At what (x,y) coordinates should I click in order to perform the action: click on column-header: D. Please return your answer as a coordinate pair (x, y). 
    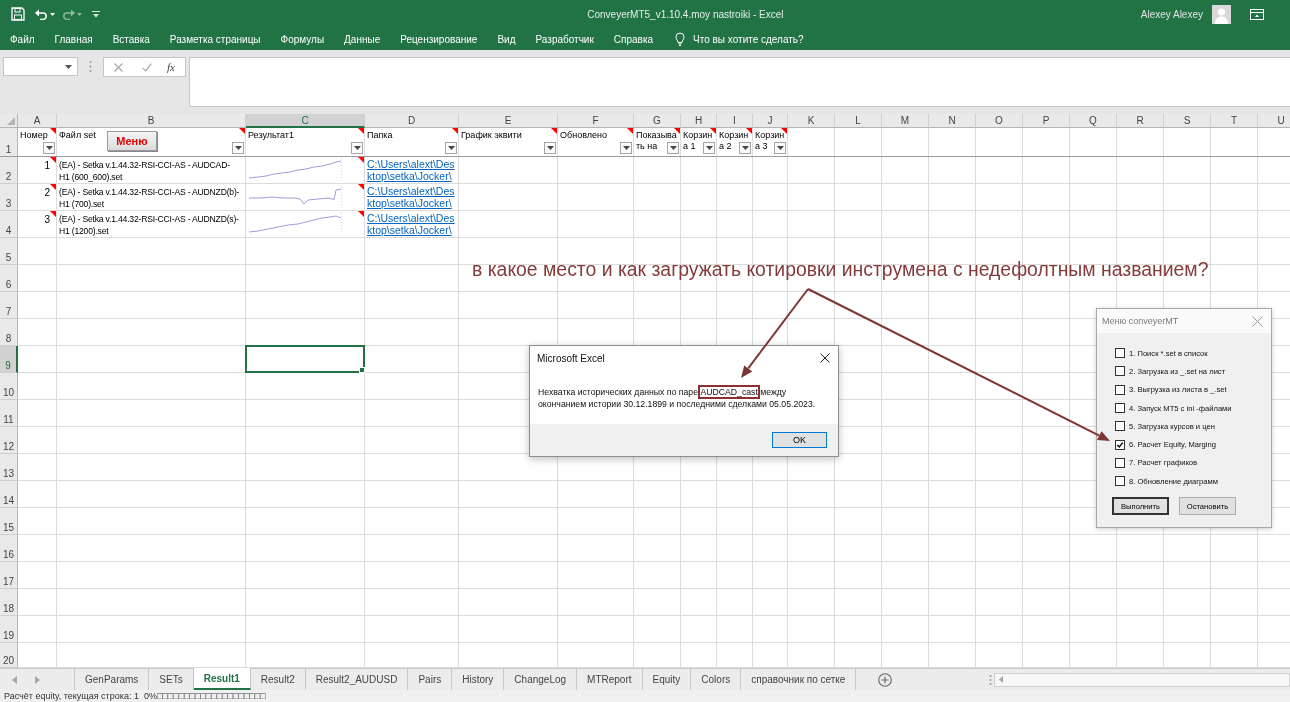
    Looking at the image, I should click on (412, 121).